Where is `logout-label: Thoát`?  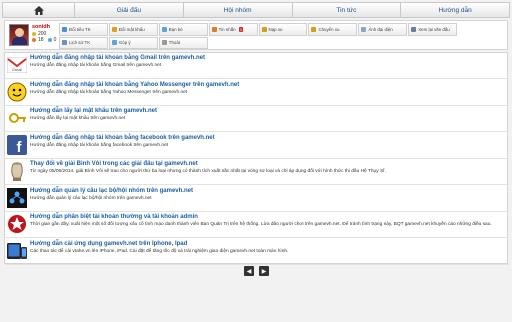
logout-label: Thoát is located at coordinates (174, 43).